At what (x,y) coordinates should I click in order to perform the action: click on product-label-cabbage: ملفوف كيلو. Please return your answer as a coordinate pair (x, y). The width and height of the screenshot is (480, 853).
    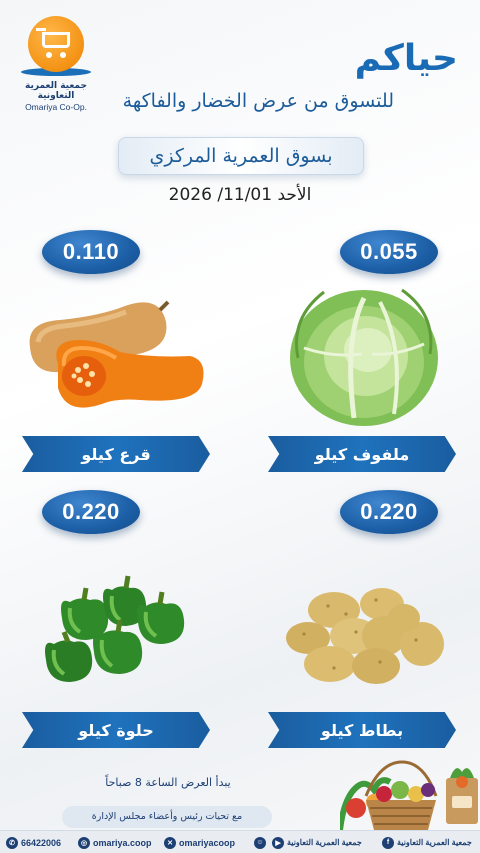
    Looking at the image, I should click on (362, 454).